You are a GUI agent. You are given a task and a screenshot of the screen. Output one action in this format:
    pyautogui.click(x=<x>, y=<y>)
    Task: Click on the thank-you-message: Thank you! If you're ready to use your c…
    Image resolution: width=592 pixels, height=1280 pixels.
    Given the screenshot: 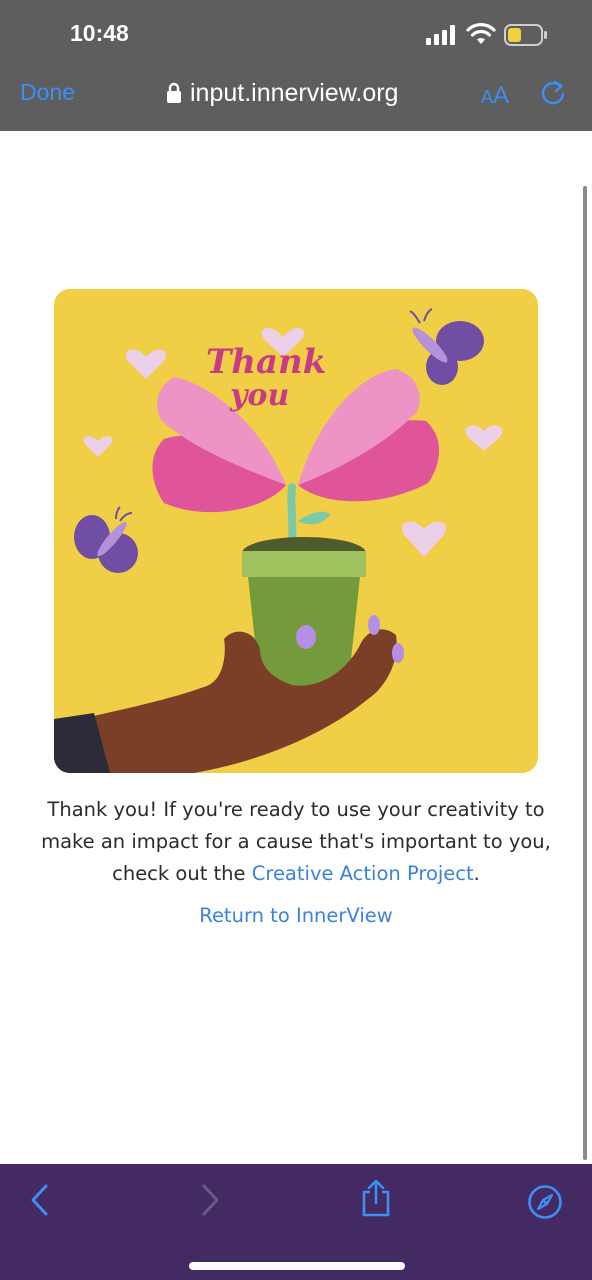 What is the action you would take?
    pyautogui.click(x=296, y=842)
    